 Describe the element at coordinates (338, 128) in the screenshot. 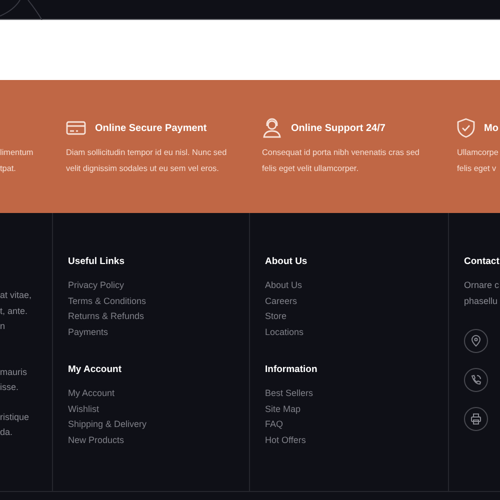

I see `feature-title: Online Support 24/7` at that location.